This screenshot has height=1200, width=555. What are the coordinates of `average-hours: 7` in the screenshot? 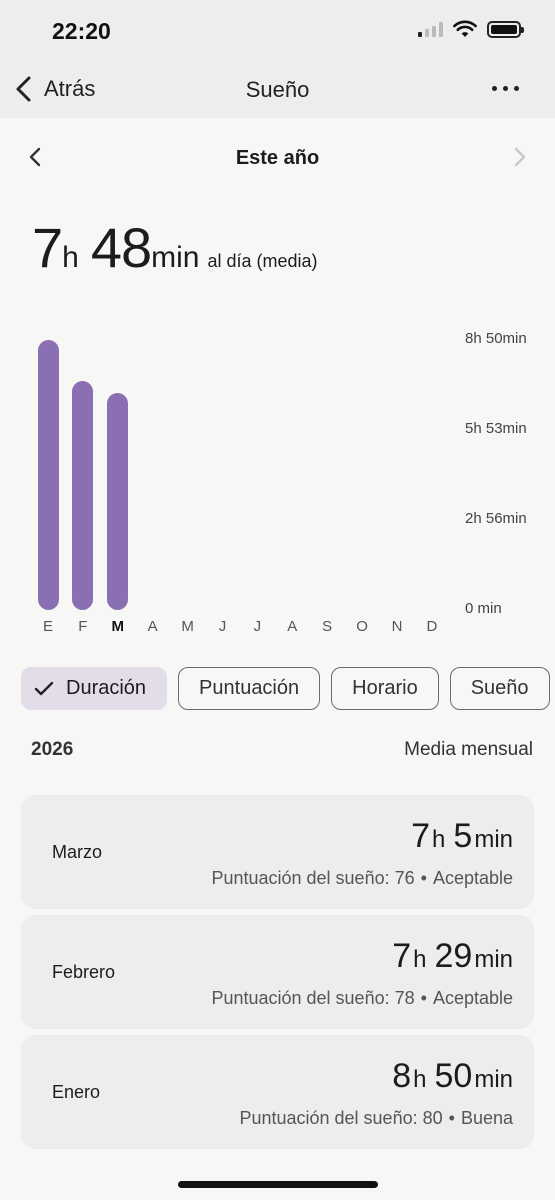 It's located at (47, 247).